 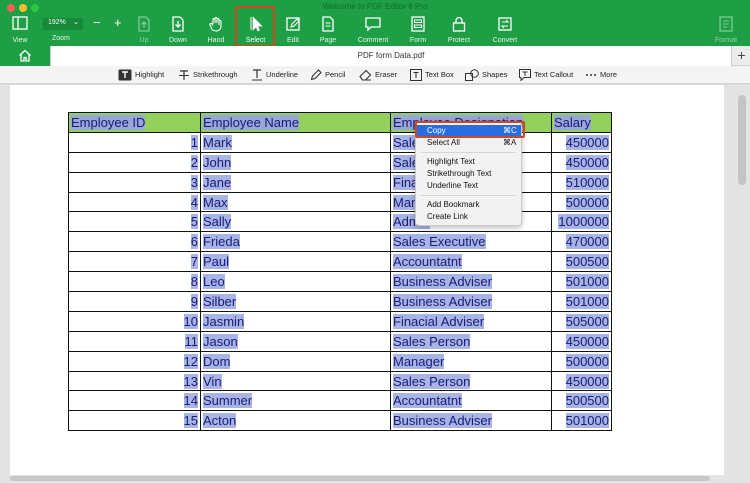 What do you see at coordinates (144, 26) in the screenshot?
I see `page-up-icon` at bounding box center [144, 26].